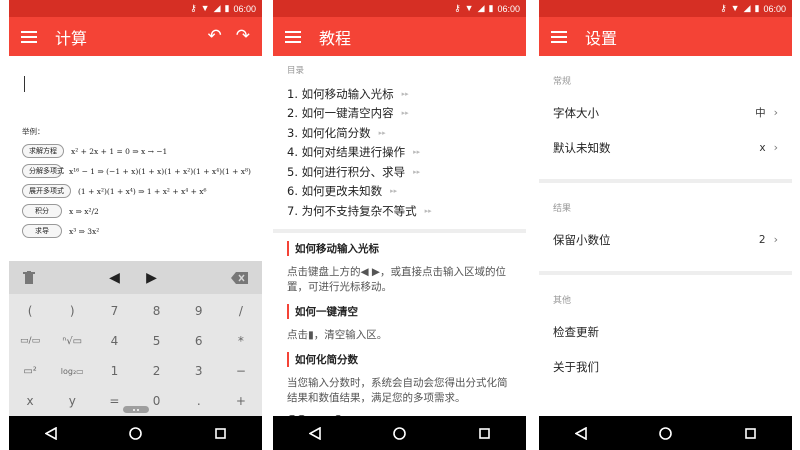 This screenshot has width=800, height=450. What do you see at coordinates (399, 153) in the screenshot?
I see `toc-item: 4. 如何对结果进行操作 ▸▸` at bounding box center [399, 153].